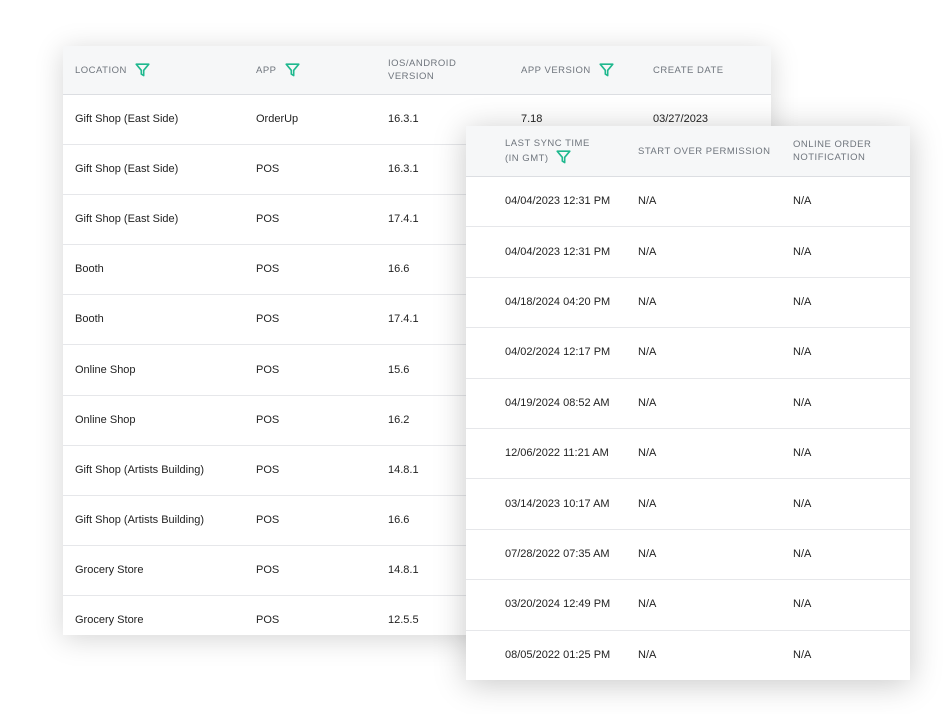  Describe the element at coordinates (688, 70) in the screenshot. I see `column-header-create-date-label: CREATE DATE` at that location.